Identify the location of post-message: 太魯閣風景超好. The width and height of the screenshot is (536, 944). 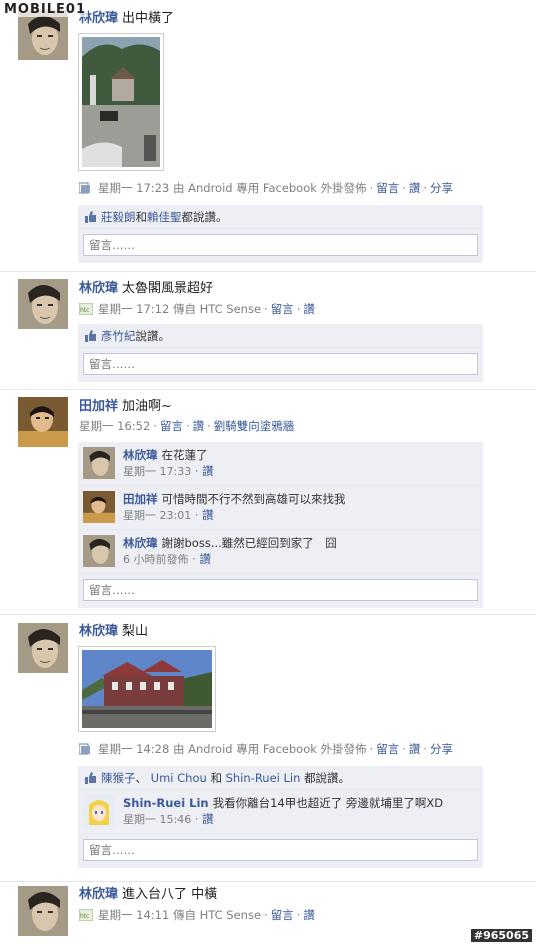
(168, 288).